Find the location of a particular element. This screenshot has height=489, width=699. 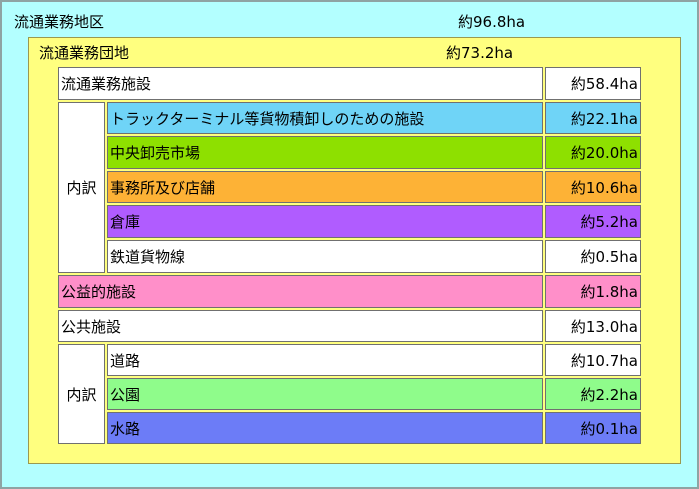

rail-freight-label: 鉄道貨物線 is located at coordinates (325, 256).